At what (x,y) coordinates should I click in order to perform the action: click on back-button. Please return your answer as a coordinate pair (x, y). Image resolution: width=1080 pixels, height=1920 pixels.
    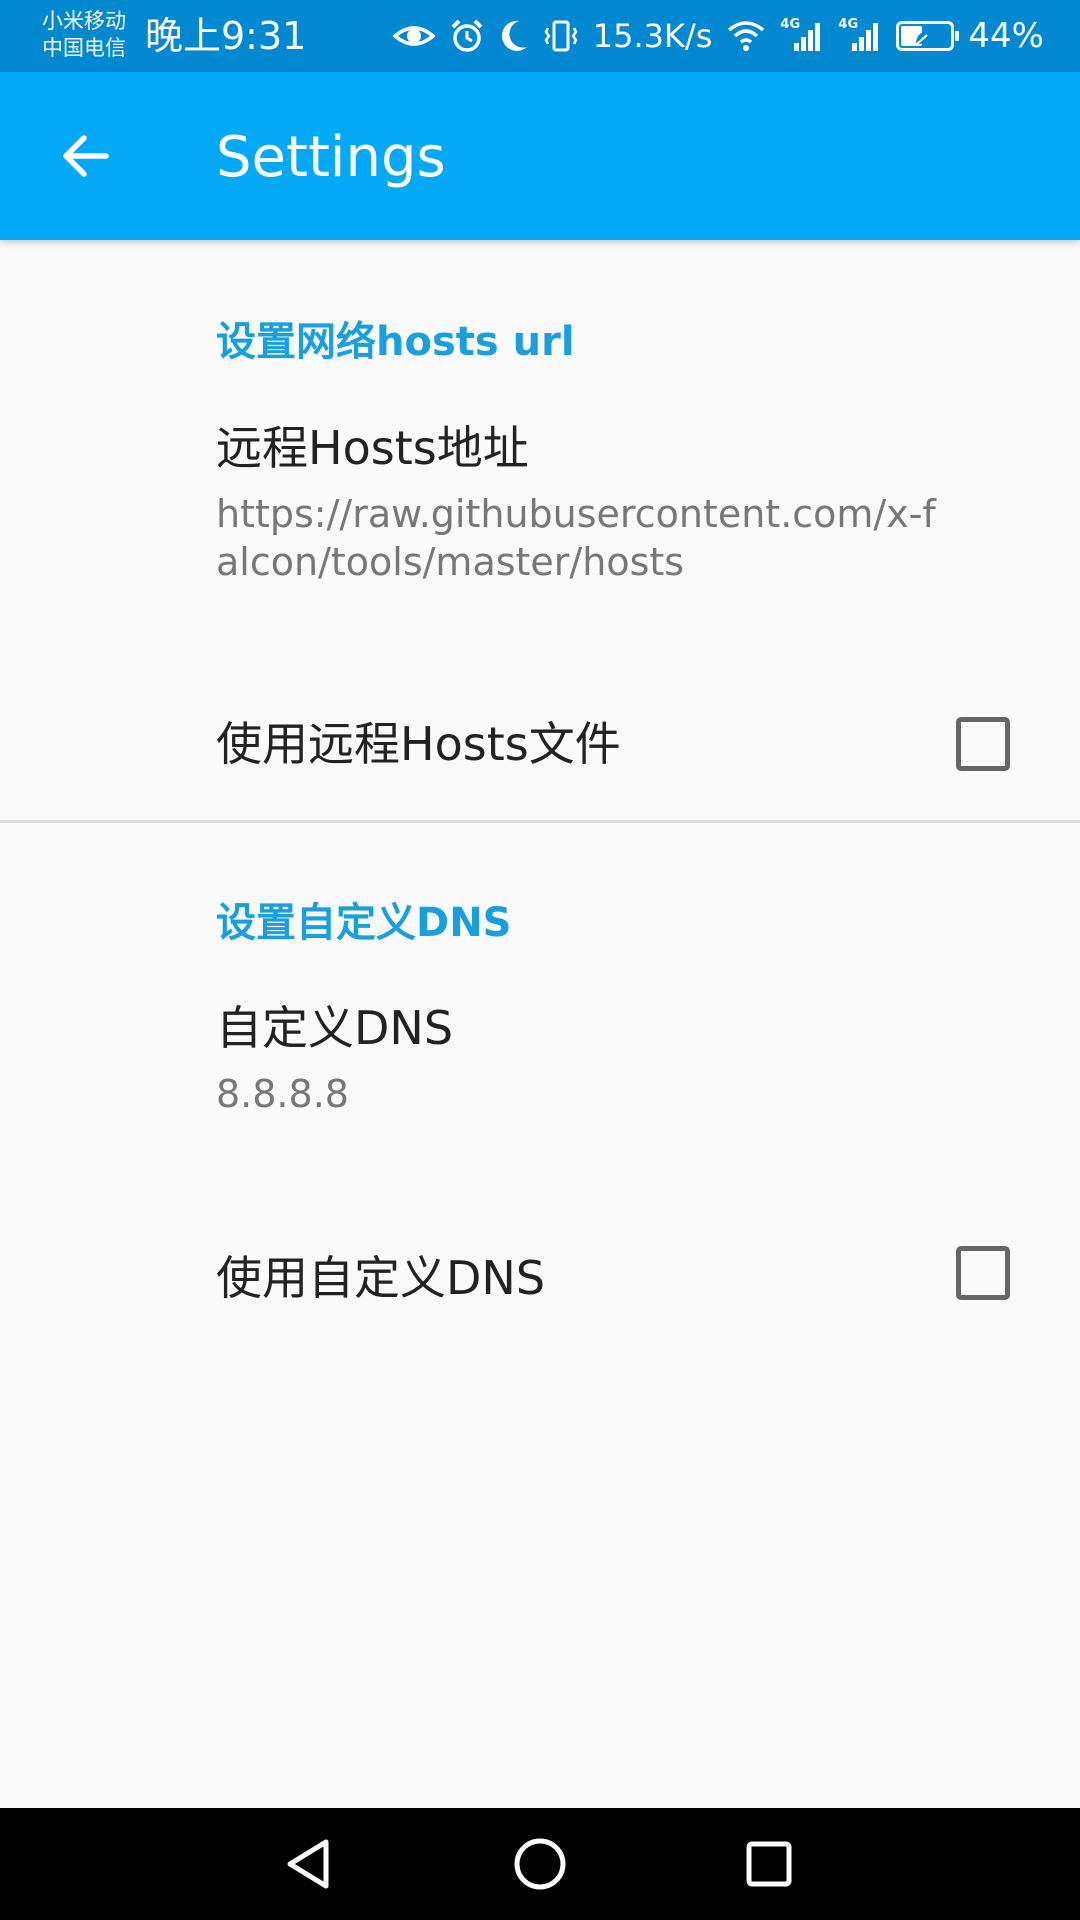
    Looking at the image, I should click on (86, 156).